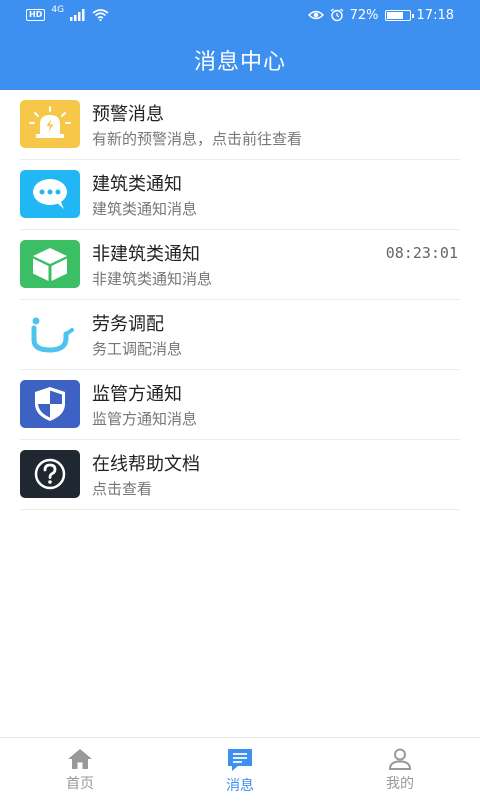 The image size is (480, 801). What do you see at coordinates (152, 279) in the screenshot?
I see `item-subtitle: 非建筑类通知消息` at bounding box center [152, 279].